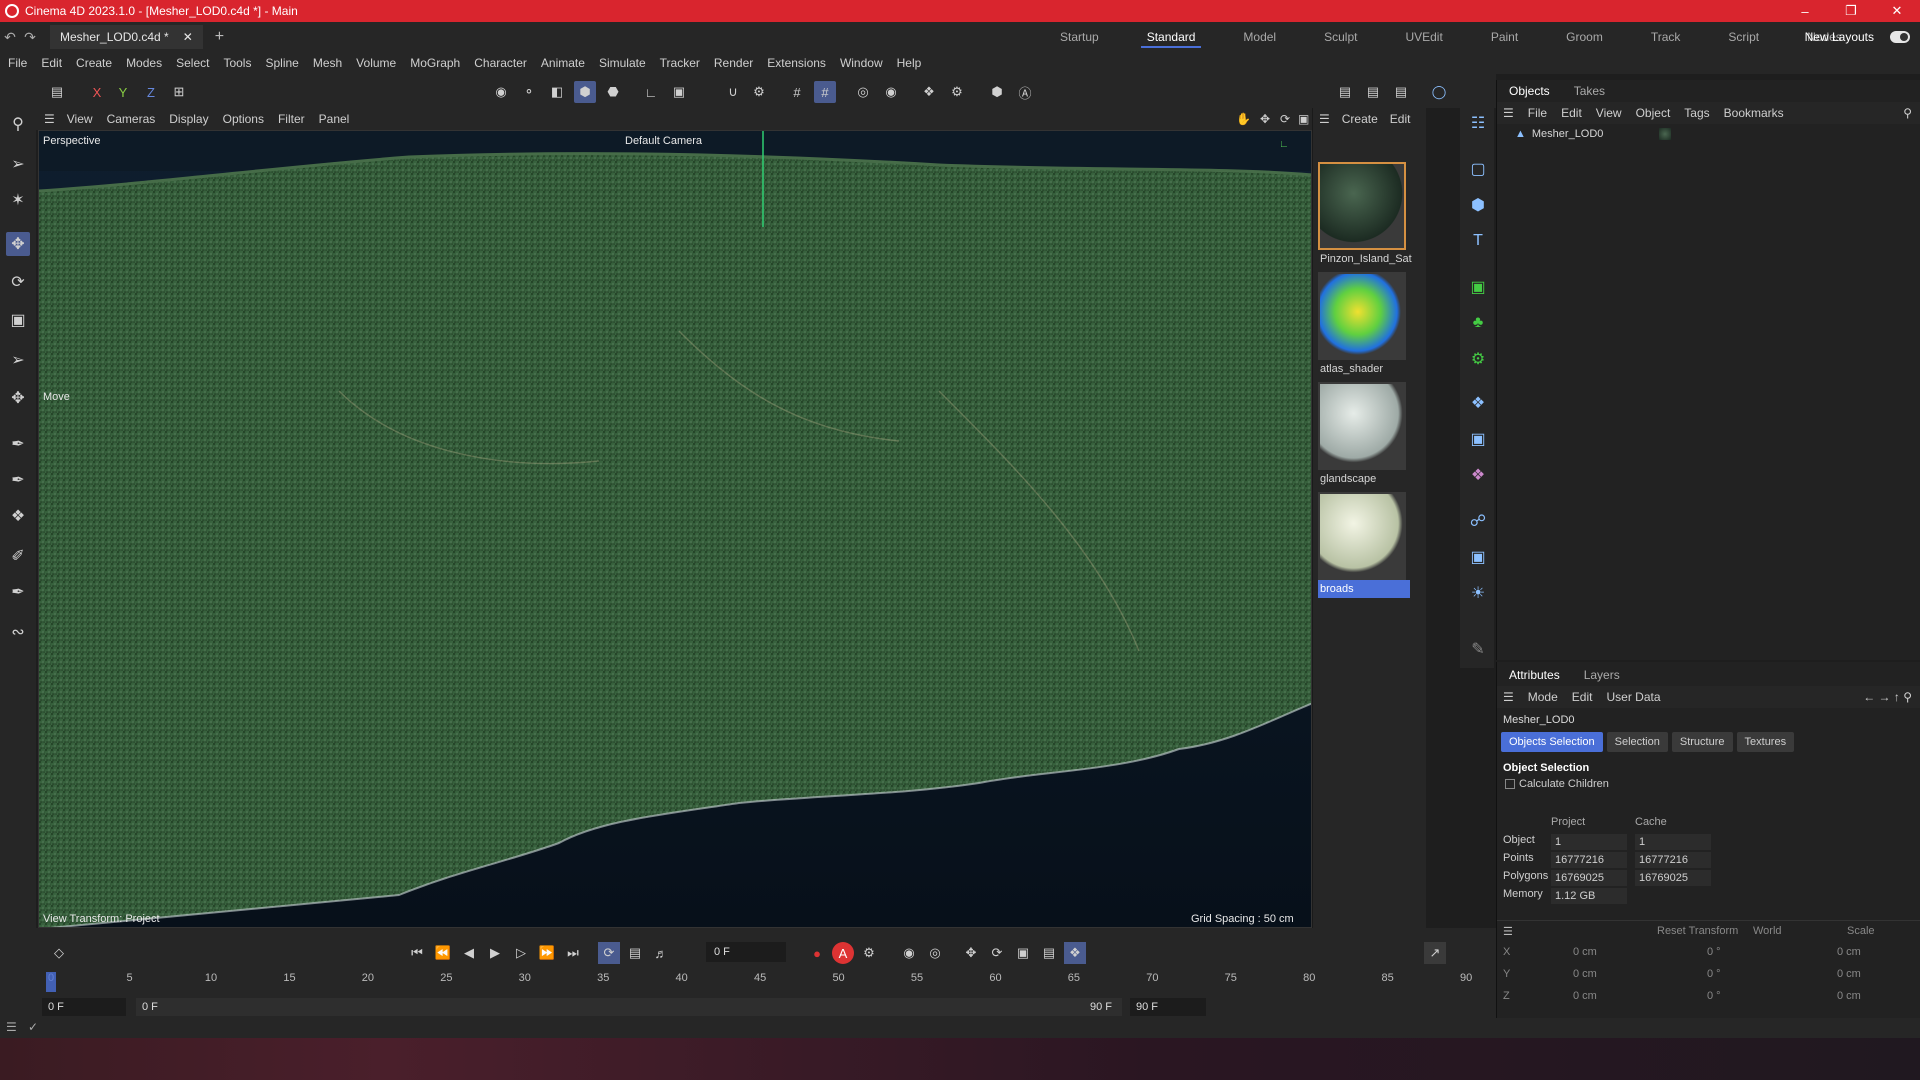 The width and height of the screenshot is (1920, 1080). Describe the element at coordinates (563, 63) in the screenshot. I see `menu-animate: Animate` at that location.